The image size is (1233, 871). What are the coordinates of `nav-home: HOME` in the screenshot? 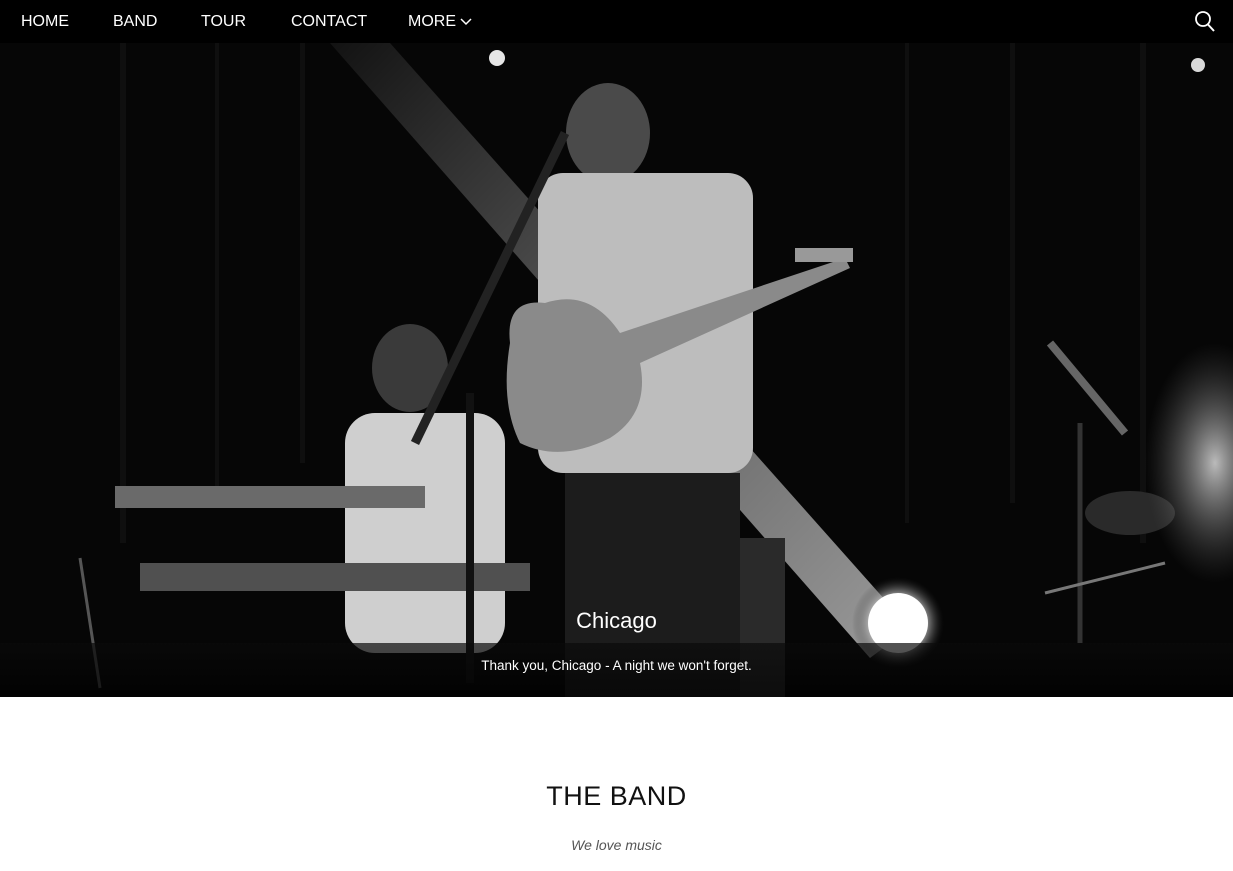 It's located at (45, 21).